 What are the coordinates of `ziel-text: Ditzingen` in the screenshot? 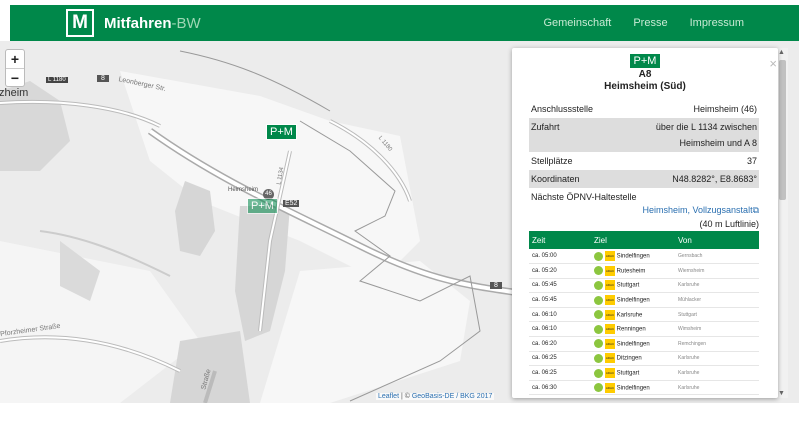 It's located at (629, 359).